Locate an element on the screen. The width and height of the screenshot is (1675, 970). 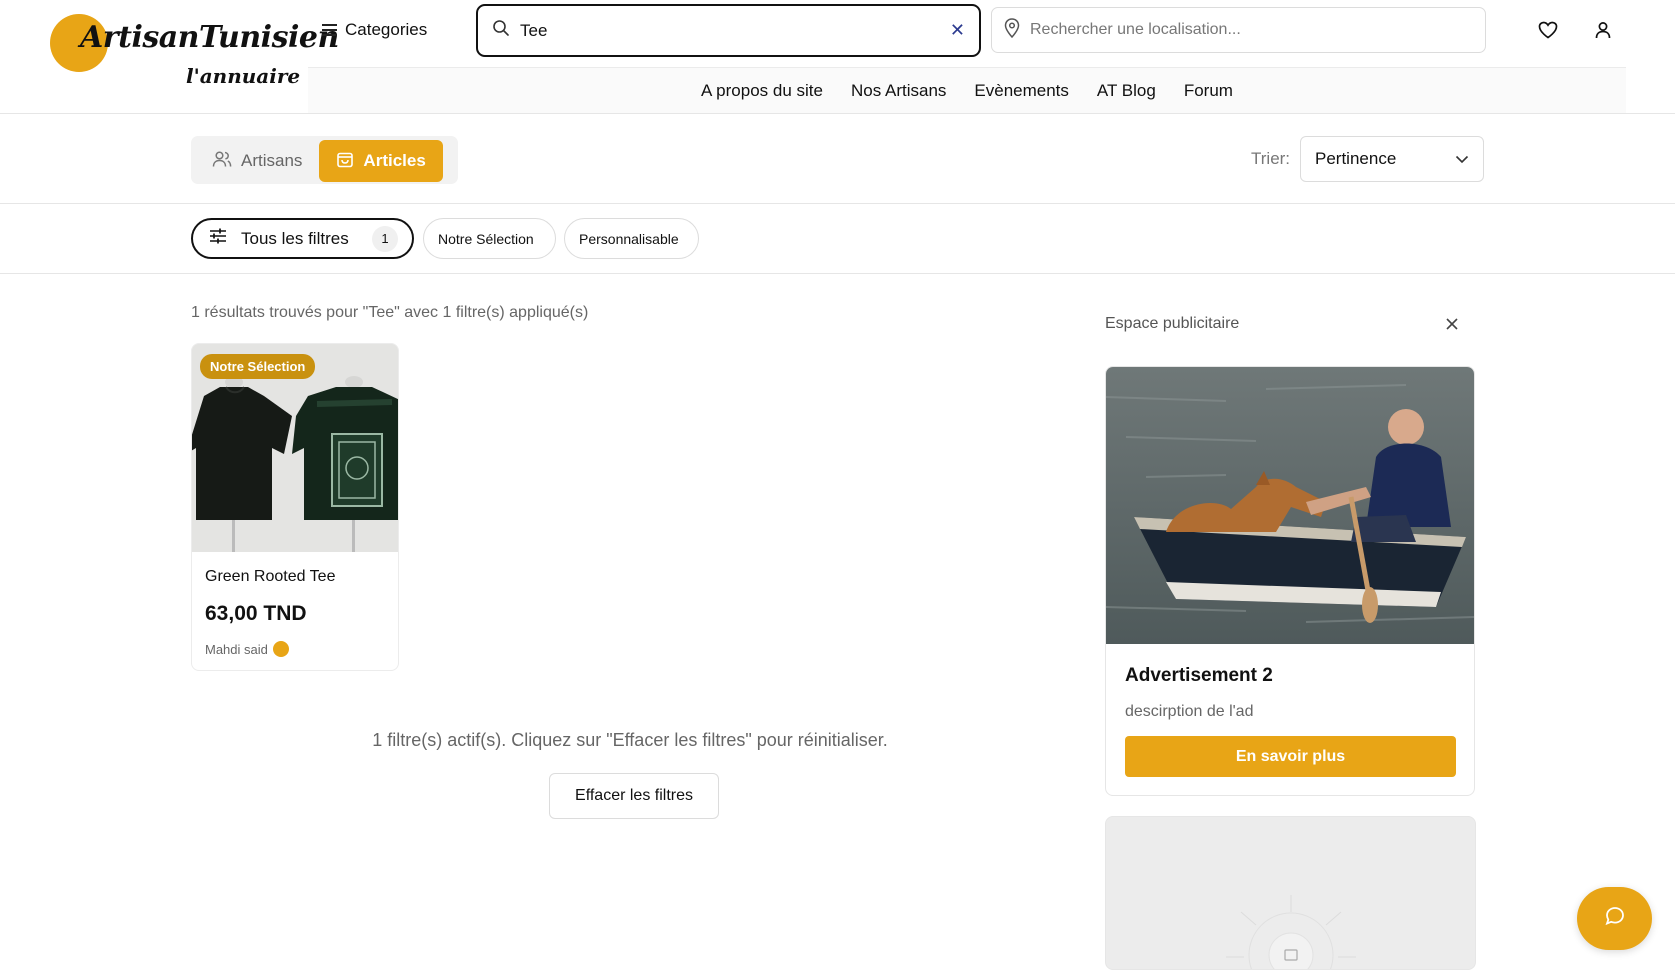
location-input is located at coordinates (1251, 30).